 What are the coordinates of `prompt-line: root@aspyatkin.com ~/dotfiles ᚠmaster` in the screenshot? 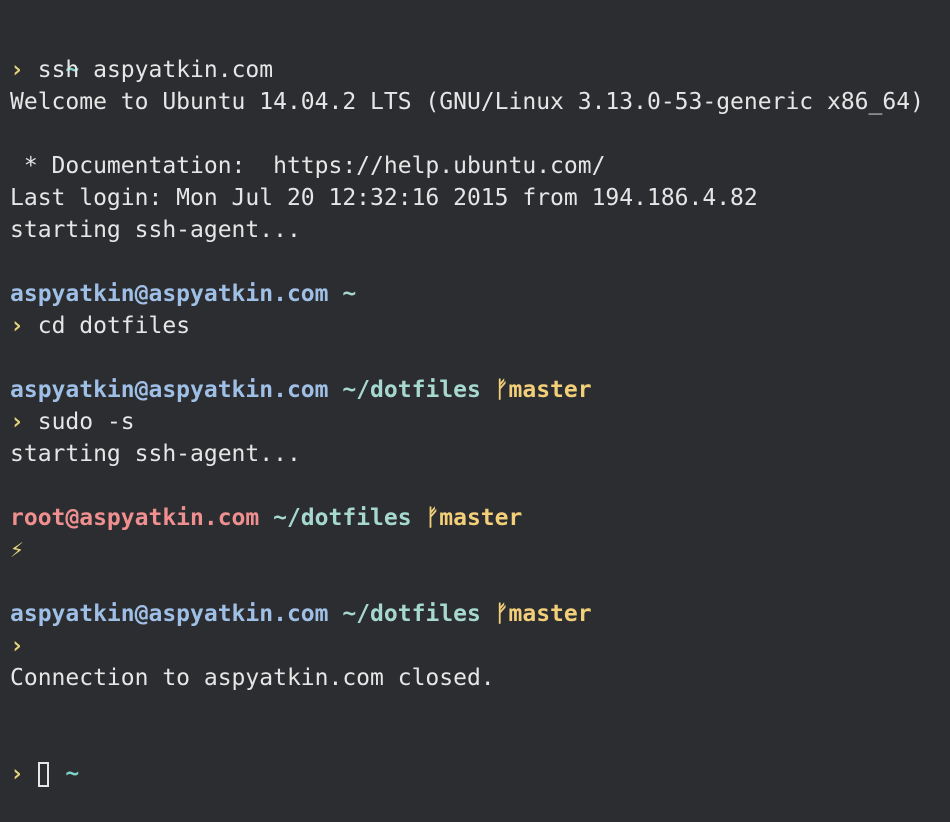 It's located at (480, 518).